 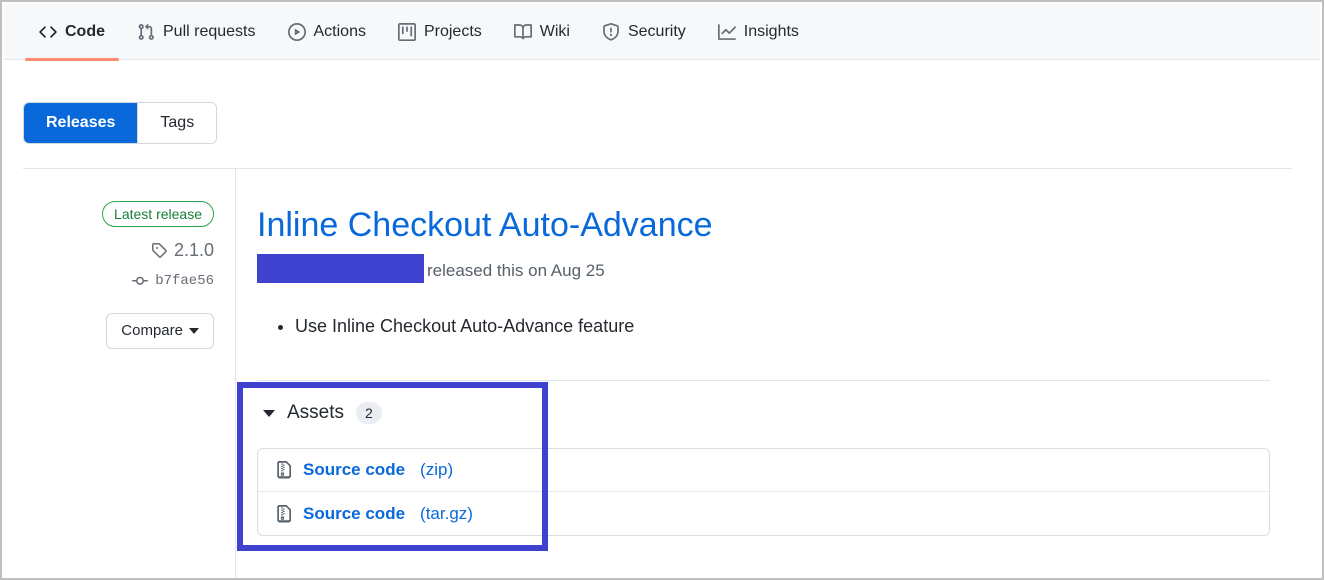 What do you see at coordinates (152, 330) in the screenshot?
I see `compare-button-label: Compare` at bounding box center [152, 330].